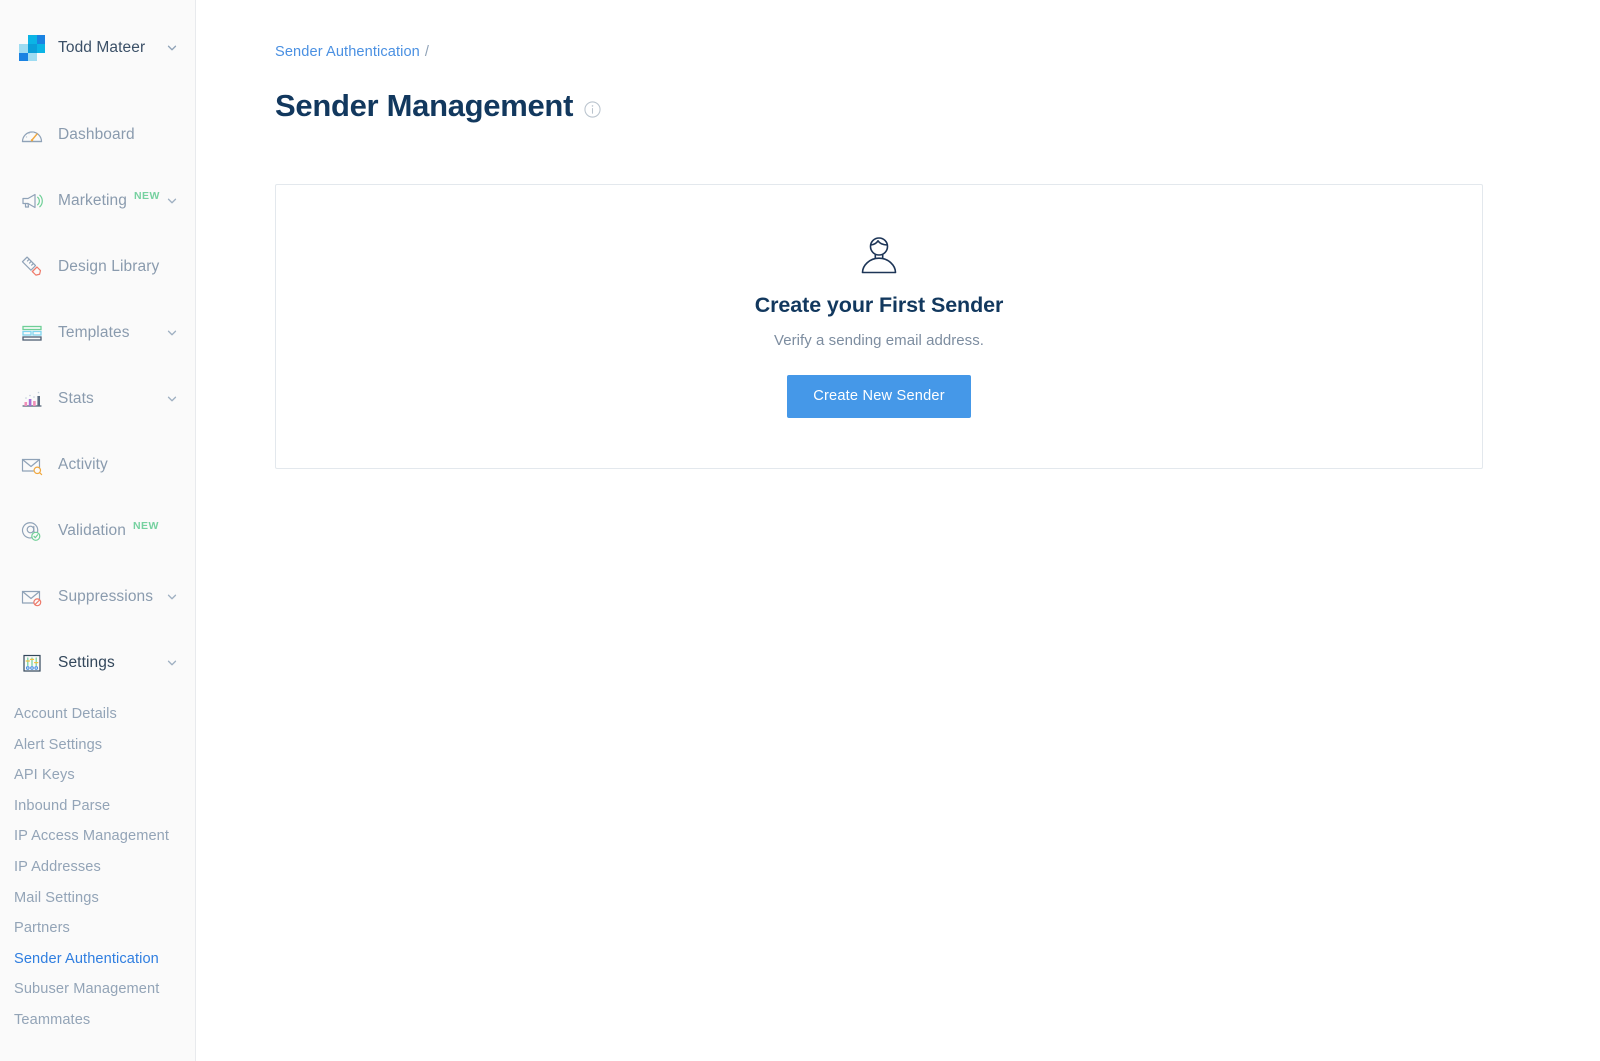 The width and height of the screenshot is (1600, 1061). What do you see at coordinates (97, 1020) in the screenshot?
I see `subnav-item-teammates: Teammates` at bounding box center [97, 1020].